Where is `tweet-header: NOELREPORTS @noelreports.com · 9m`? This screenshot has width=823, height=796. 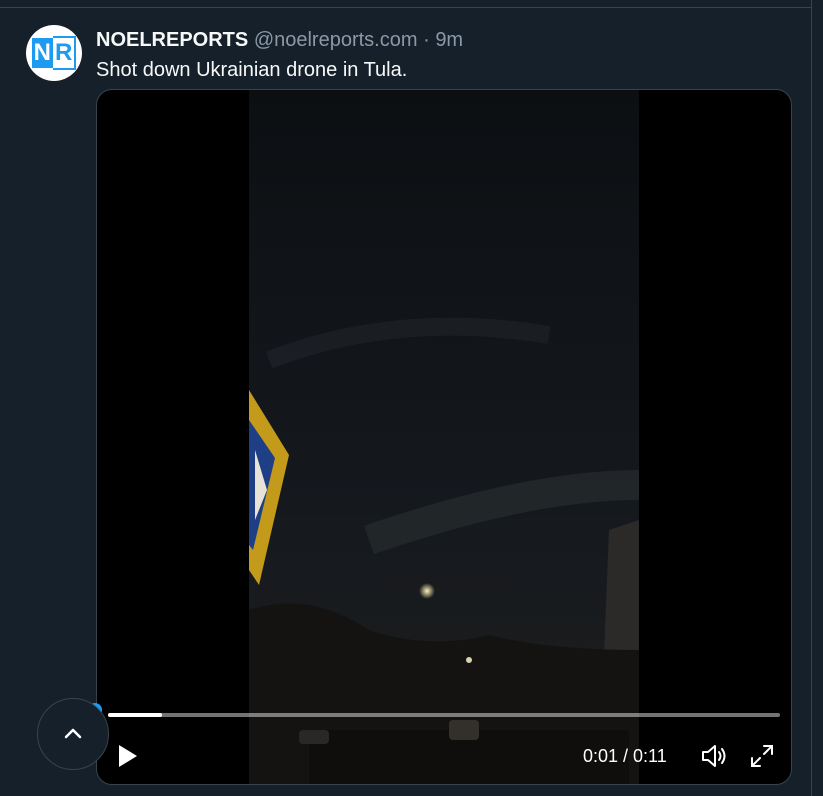 tweet-header: NOELREPORTS @noelreports.com · 9m is located at coordinates (279, 40).